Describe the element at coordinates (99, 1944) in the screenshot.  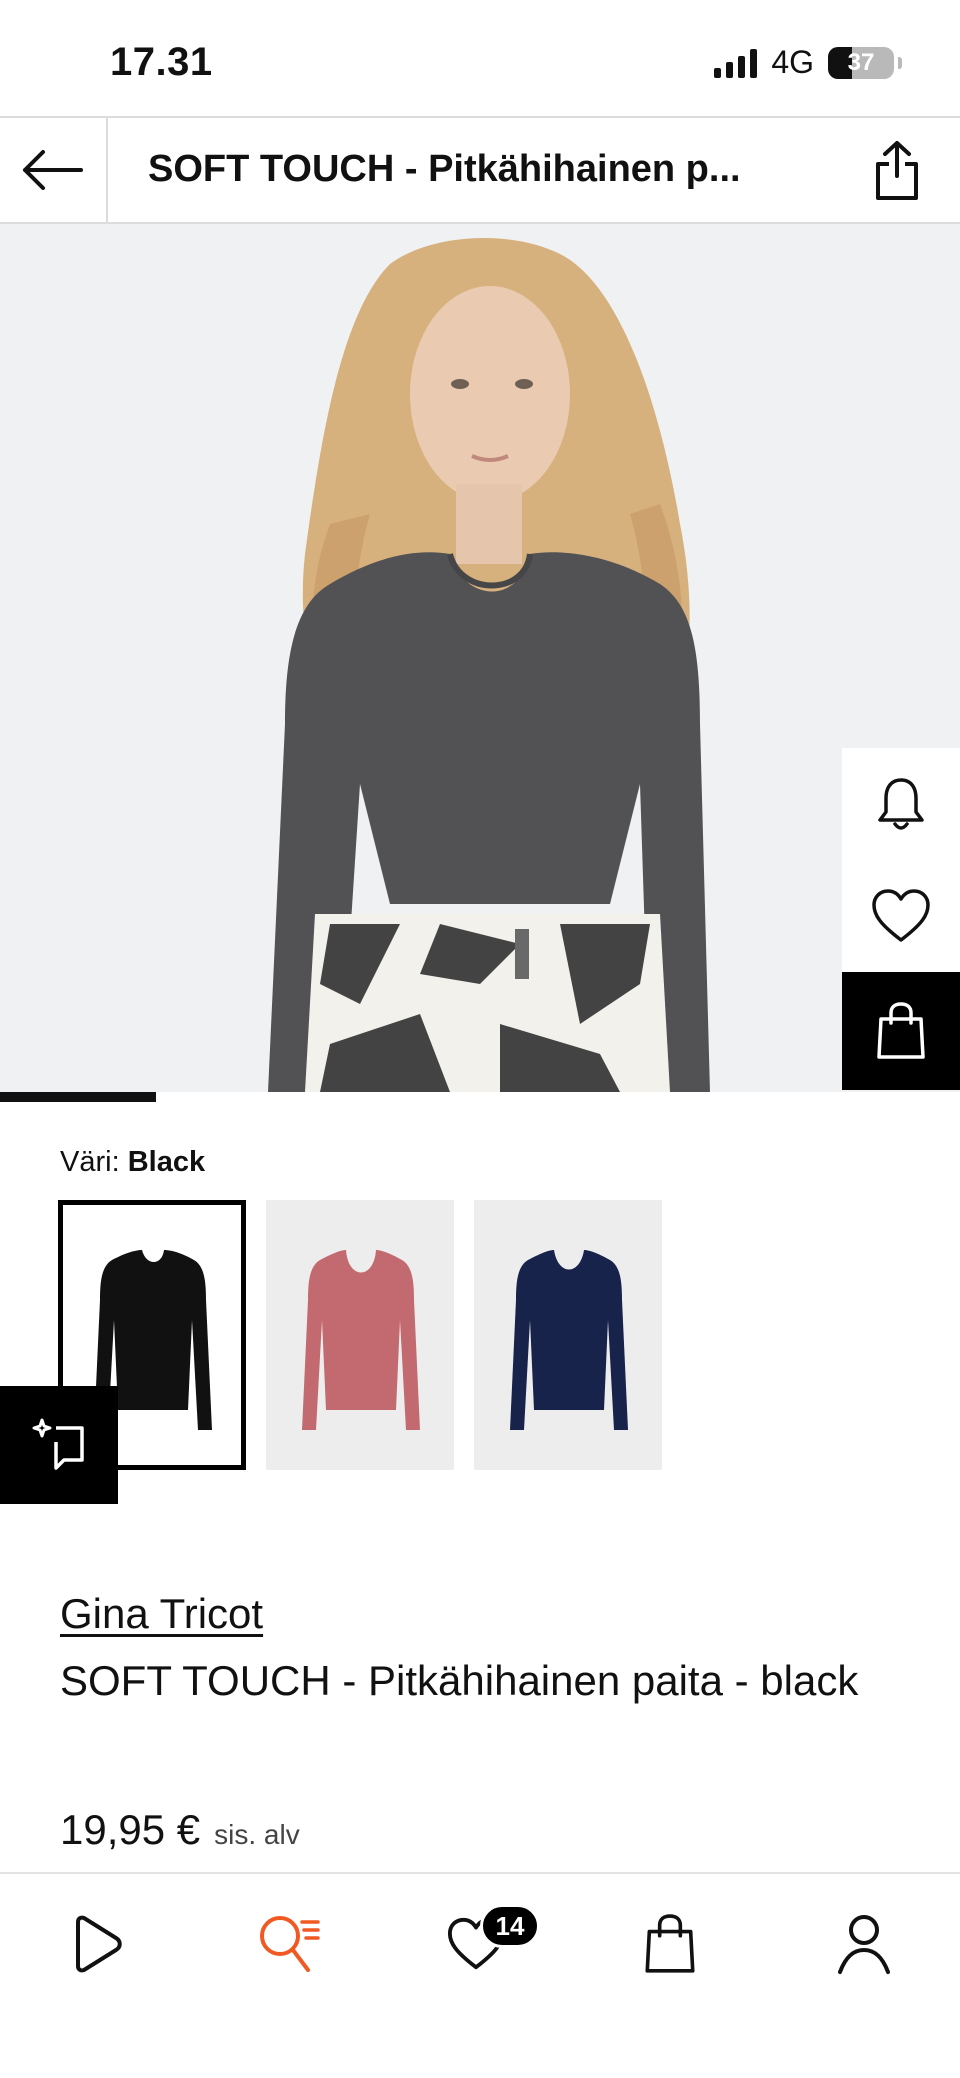
I see `play-icon` at that location.